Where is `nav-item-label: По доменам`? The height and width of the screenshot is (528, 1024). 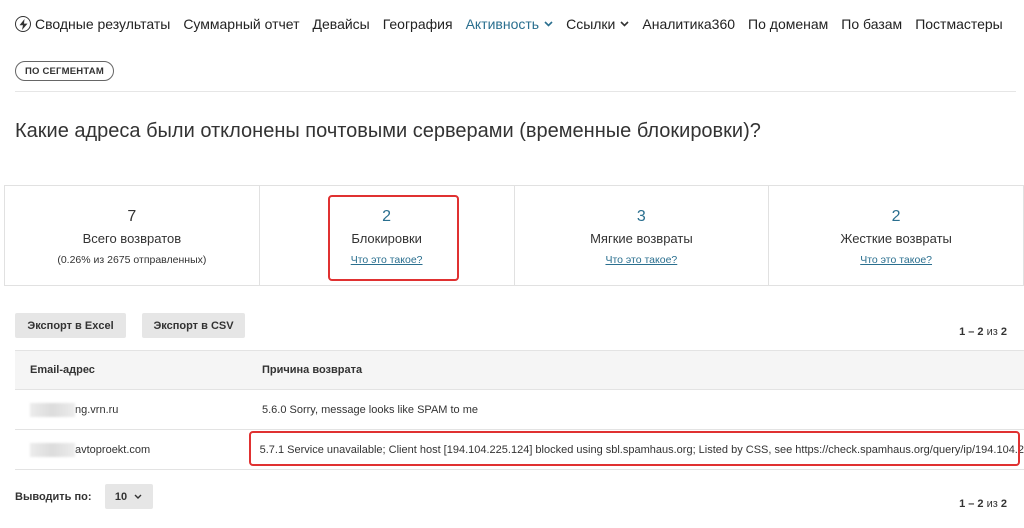 nav-item-label: По доменам is located at coordinates (788, 24).